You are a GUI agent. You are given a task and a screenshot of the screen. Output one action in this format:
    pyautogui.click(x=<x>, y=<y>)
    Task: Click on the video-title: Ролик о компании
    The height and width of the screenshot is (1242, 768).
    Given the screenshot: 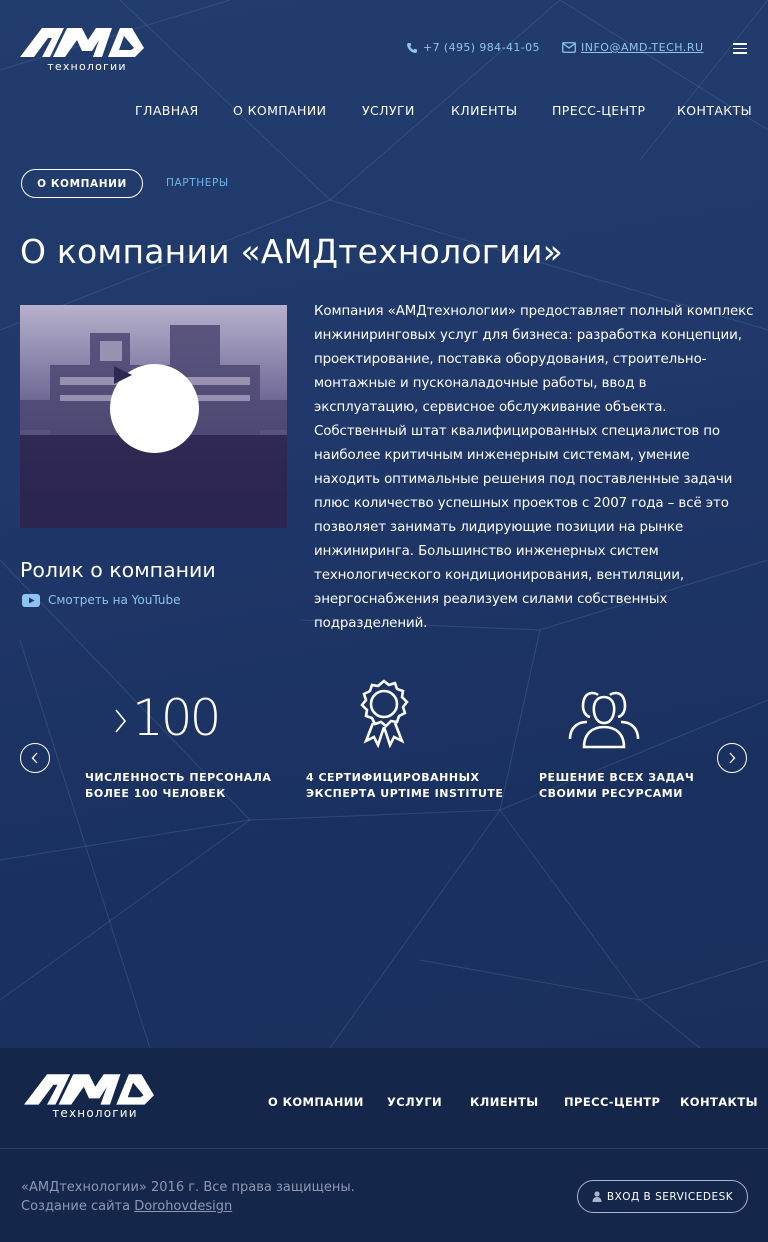 What is the action you would take?
    pyautogui.click(x=118, y=570)
    